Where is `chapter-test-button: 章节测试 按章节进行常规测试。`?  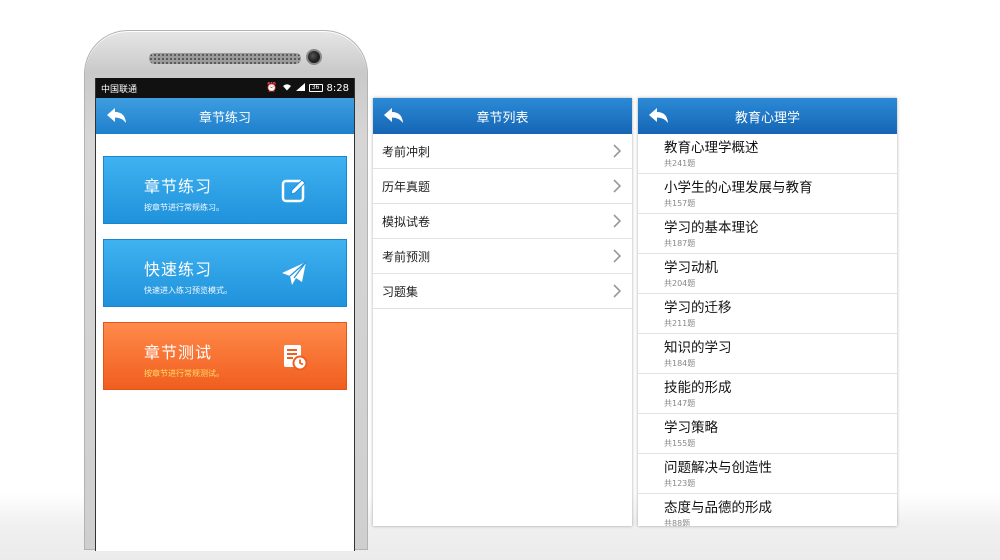 chapter-test-button: 章节测试 按章节进行常规测试。 is located at coordinates (225, 356).